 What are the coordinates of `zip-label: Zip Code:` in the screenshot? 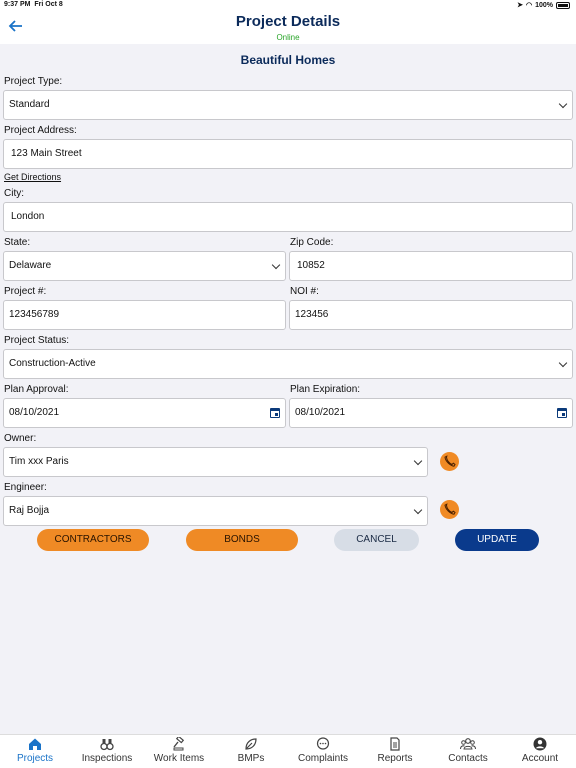 It's located at (312, 242).